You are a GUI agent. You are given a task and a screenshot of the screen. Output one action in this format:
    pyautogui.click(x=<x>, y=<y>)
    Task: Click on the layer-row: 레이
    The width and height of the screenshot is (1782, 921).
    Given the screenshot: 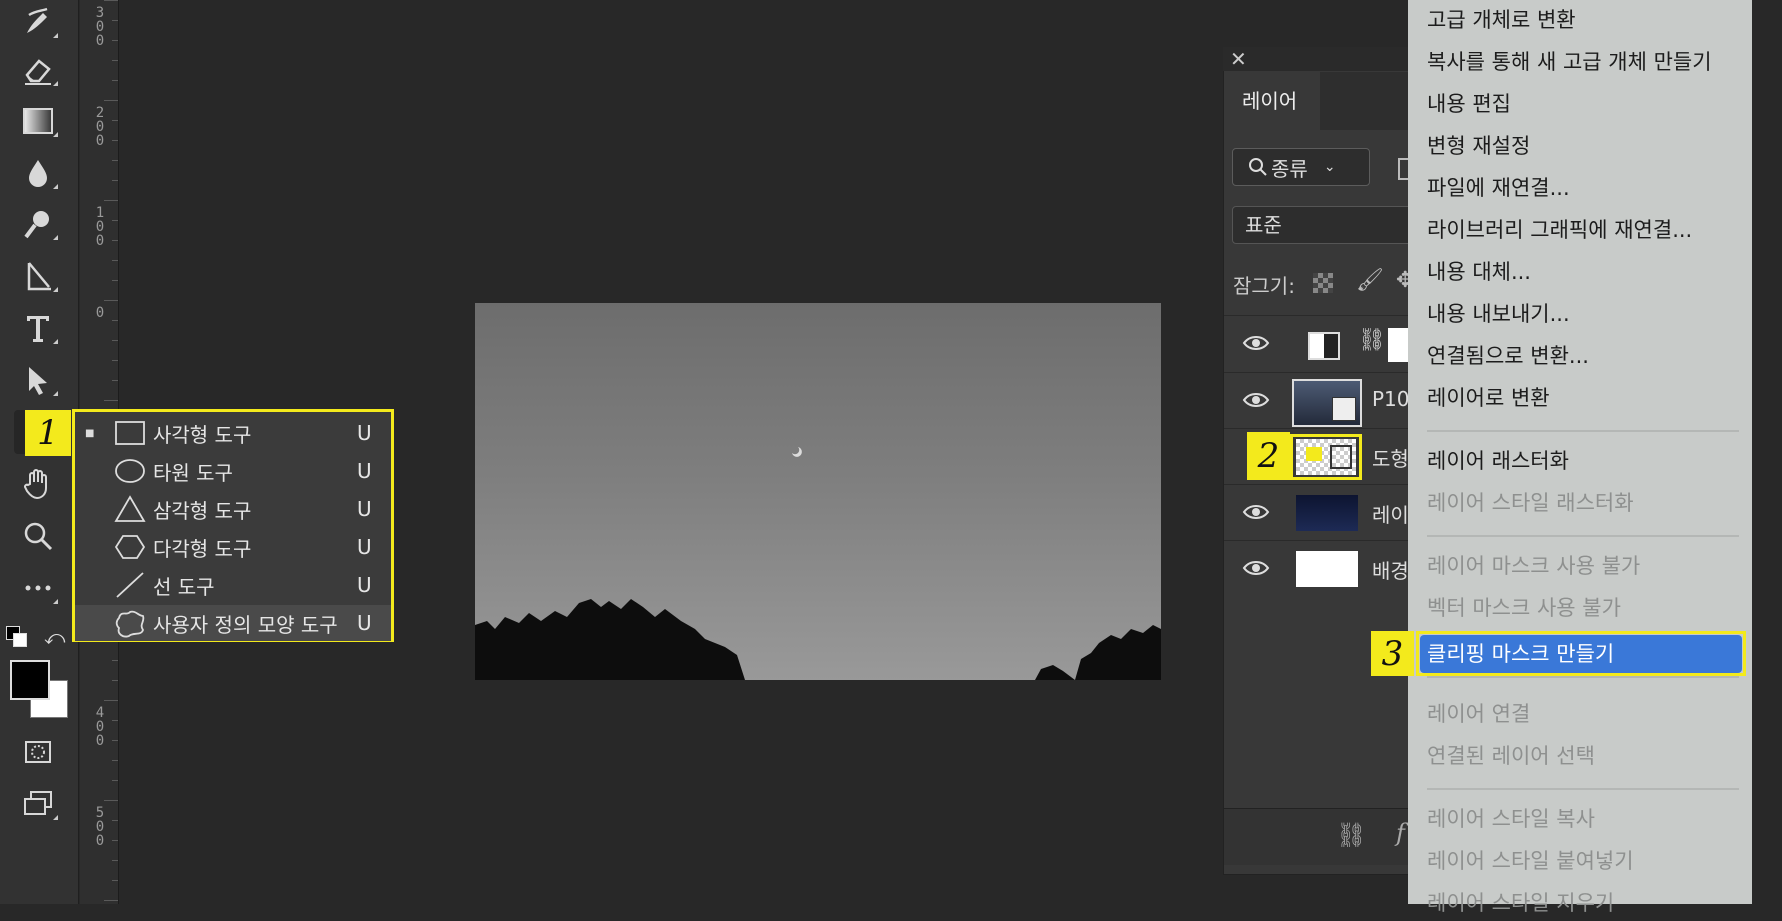 What is the action you would take?
    pyautogui.click(x=1318, y=512)
    